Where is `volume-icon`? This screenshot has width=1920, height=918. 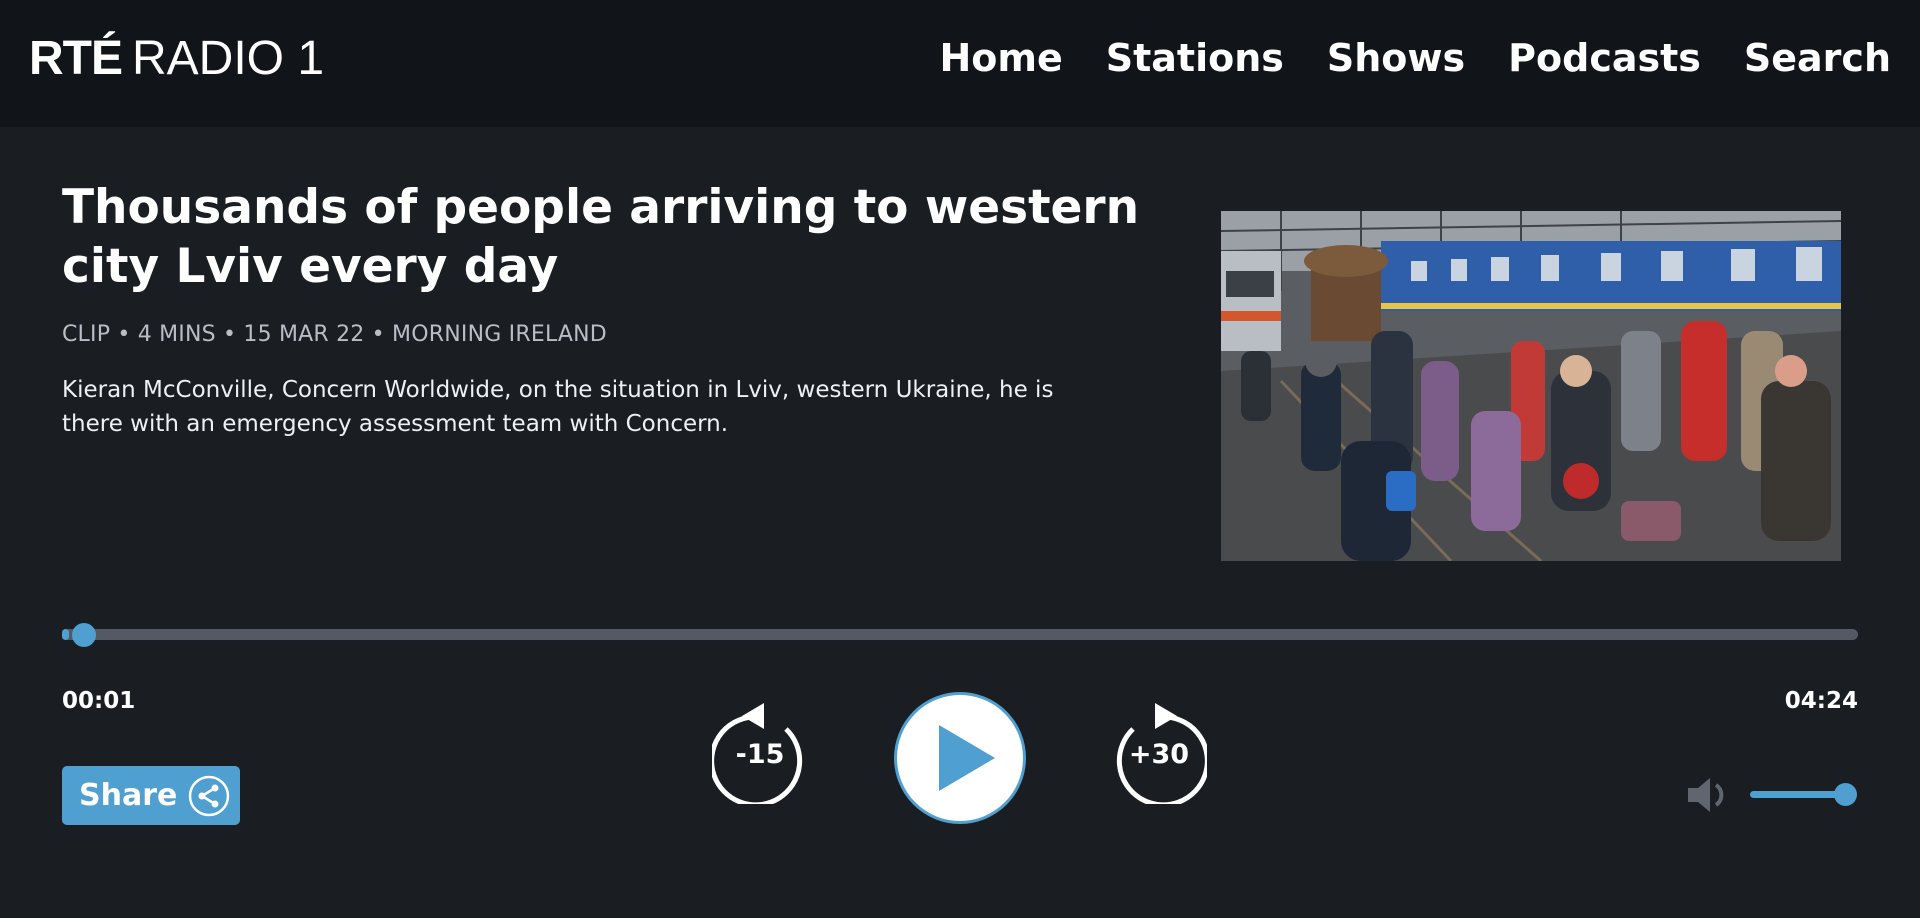 volume-icon is located at coordinates (1708, 795).